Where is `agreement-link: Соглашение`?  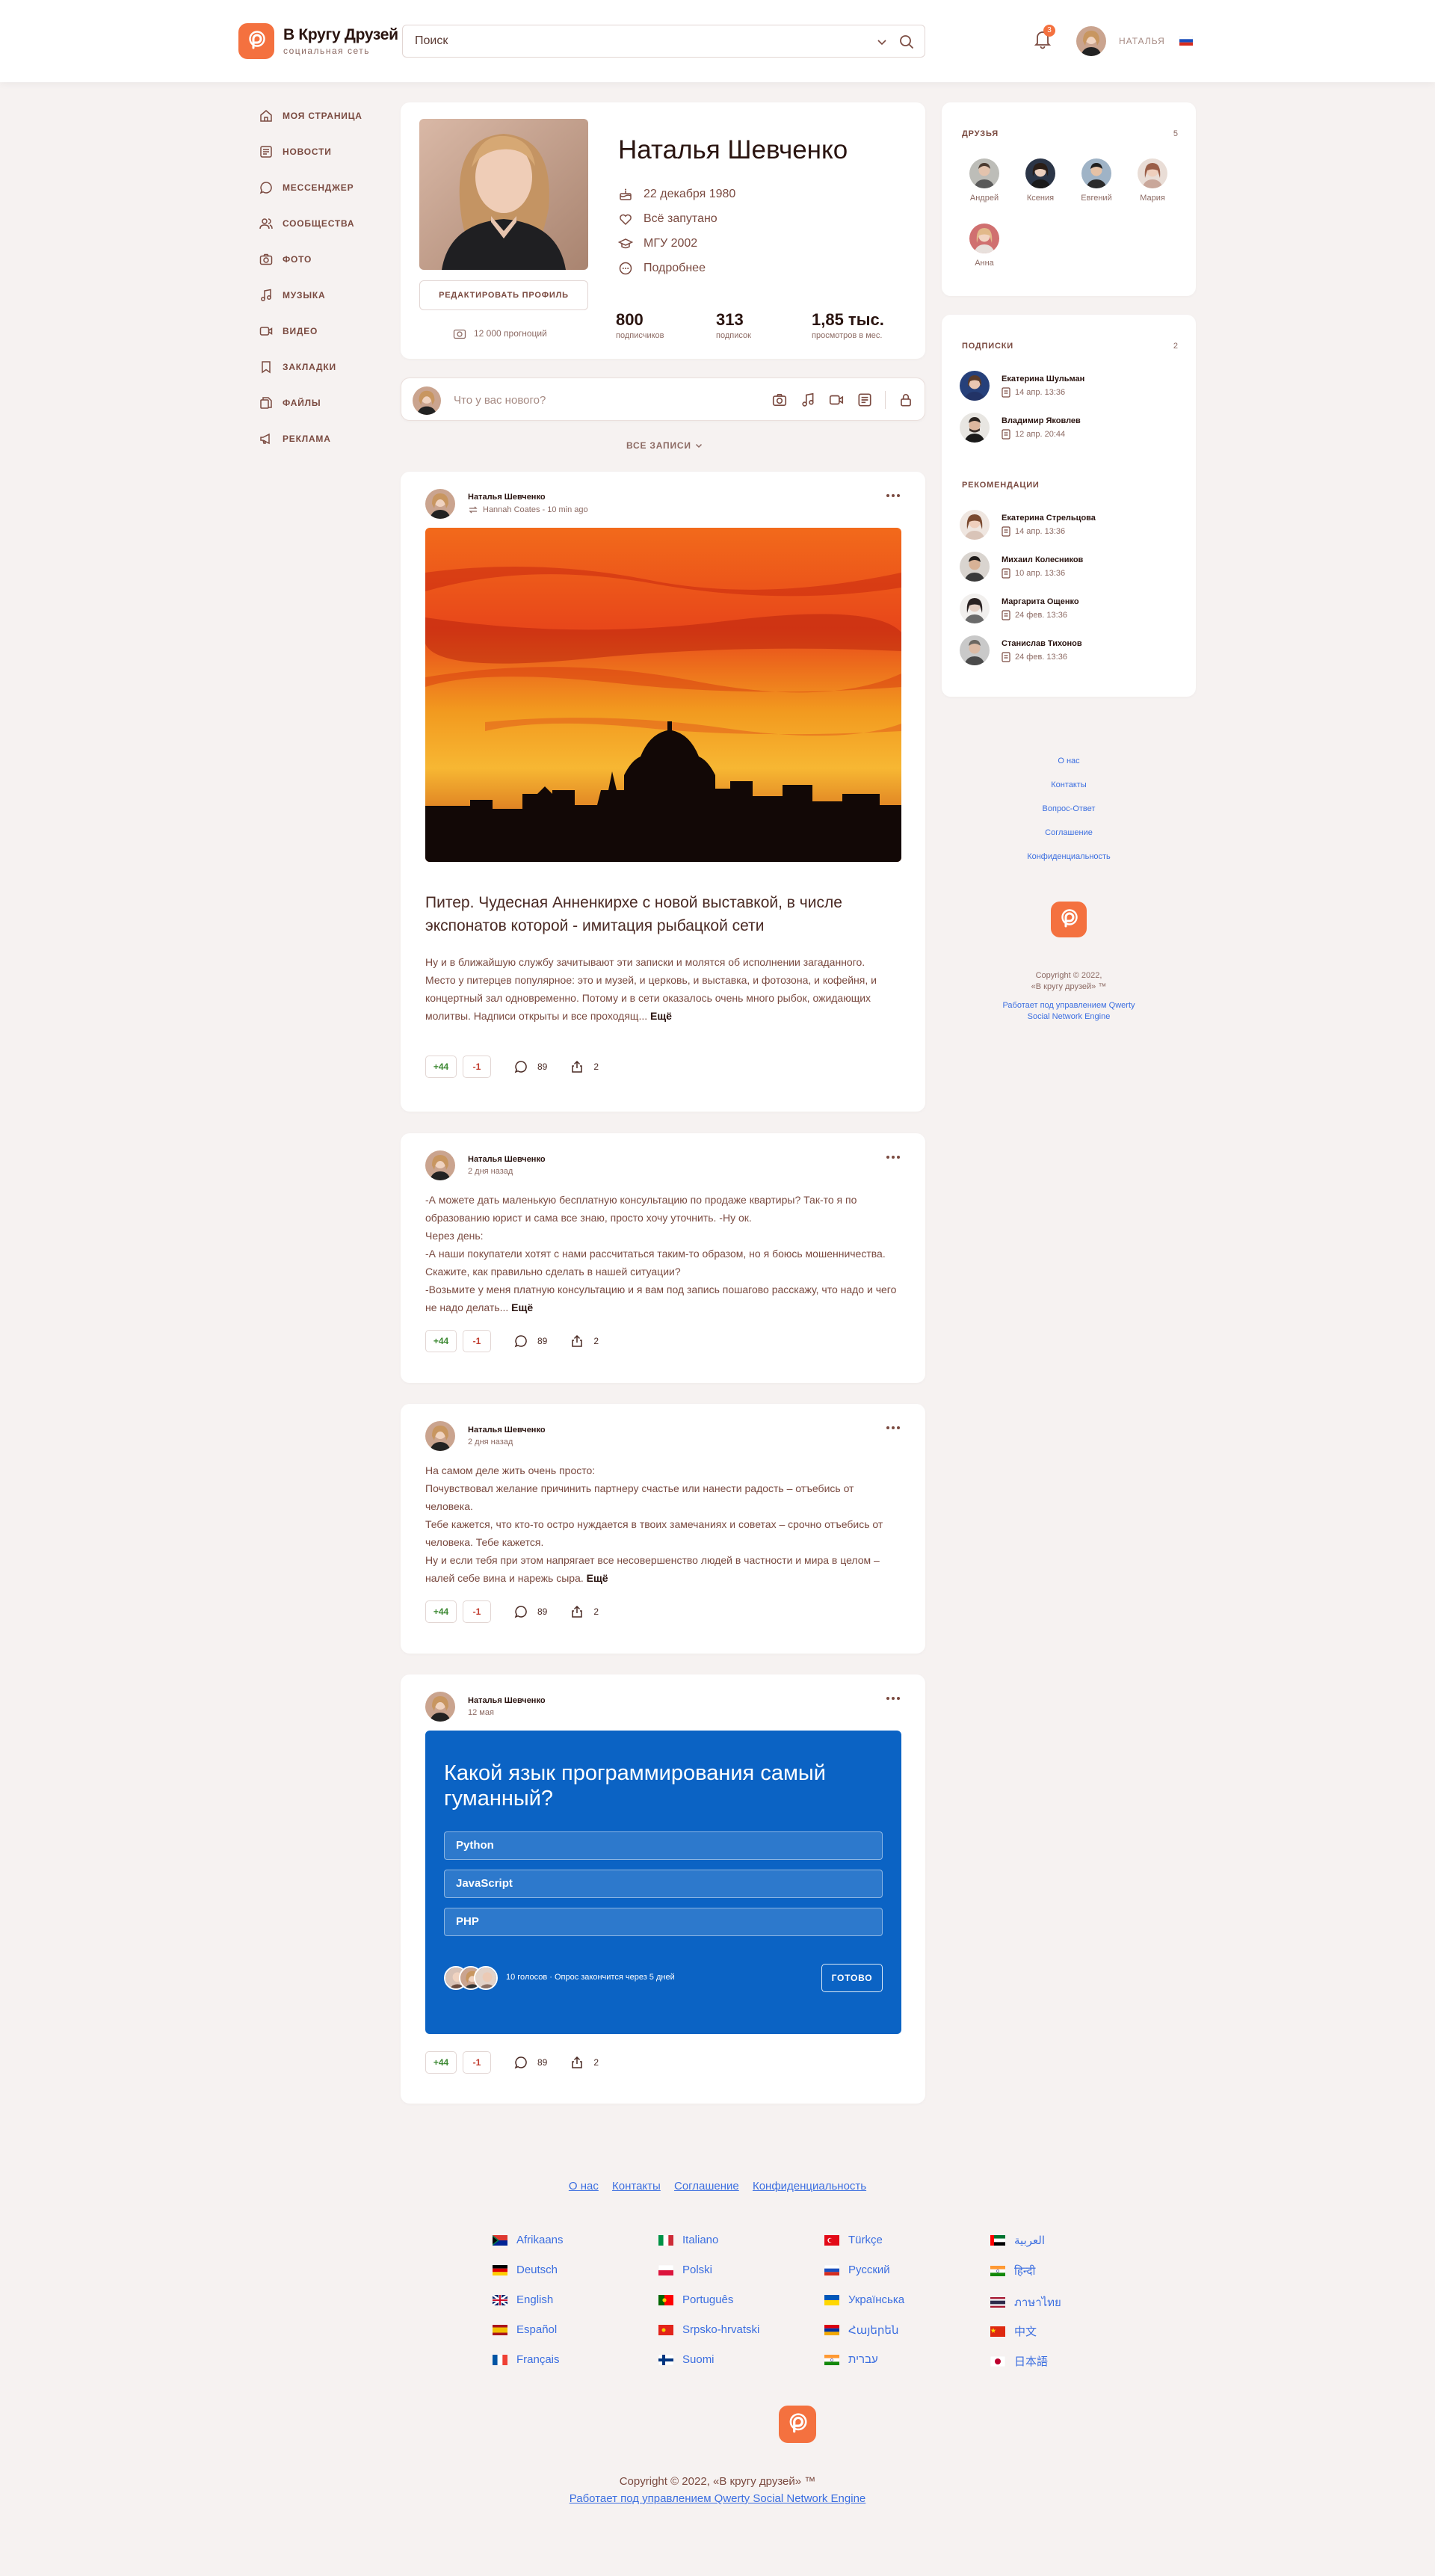
agreement-link: Соглашение is located at coordinates (1069, 832).